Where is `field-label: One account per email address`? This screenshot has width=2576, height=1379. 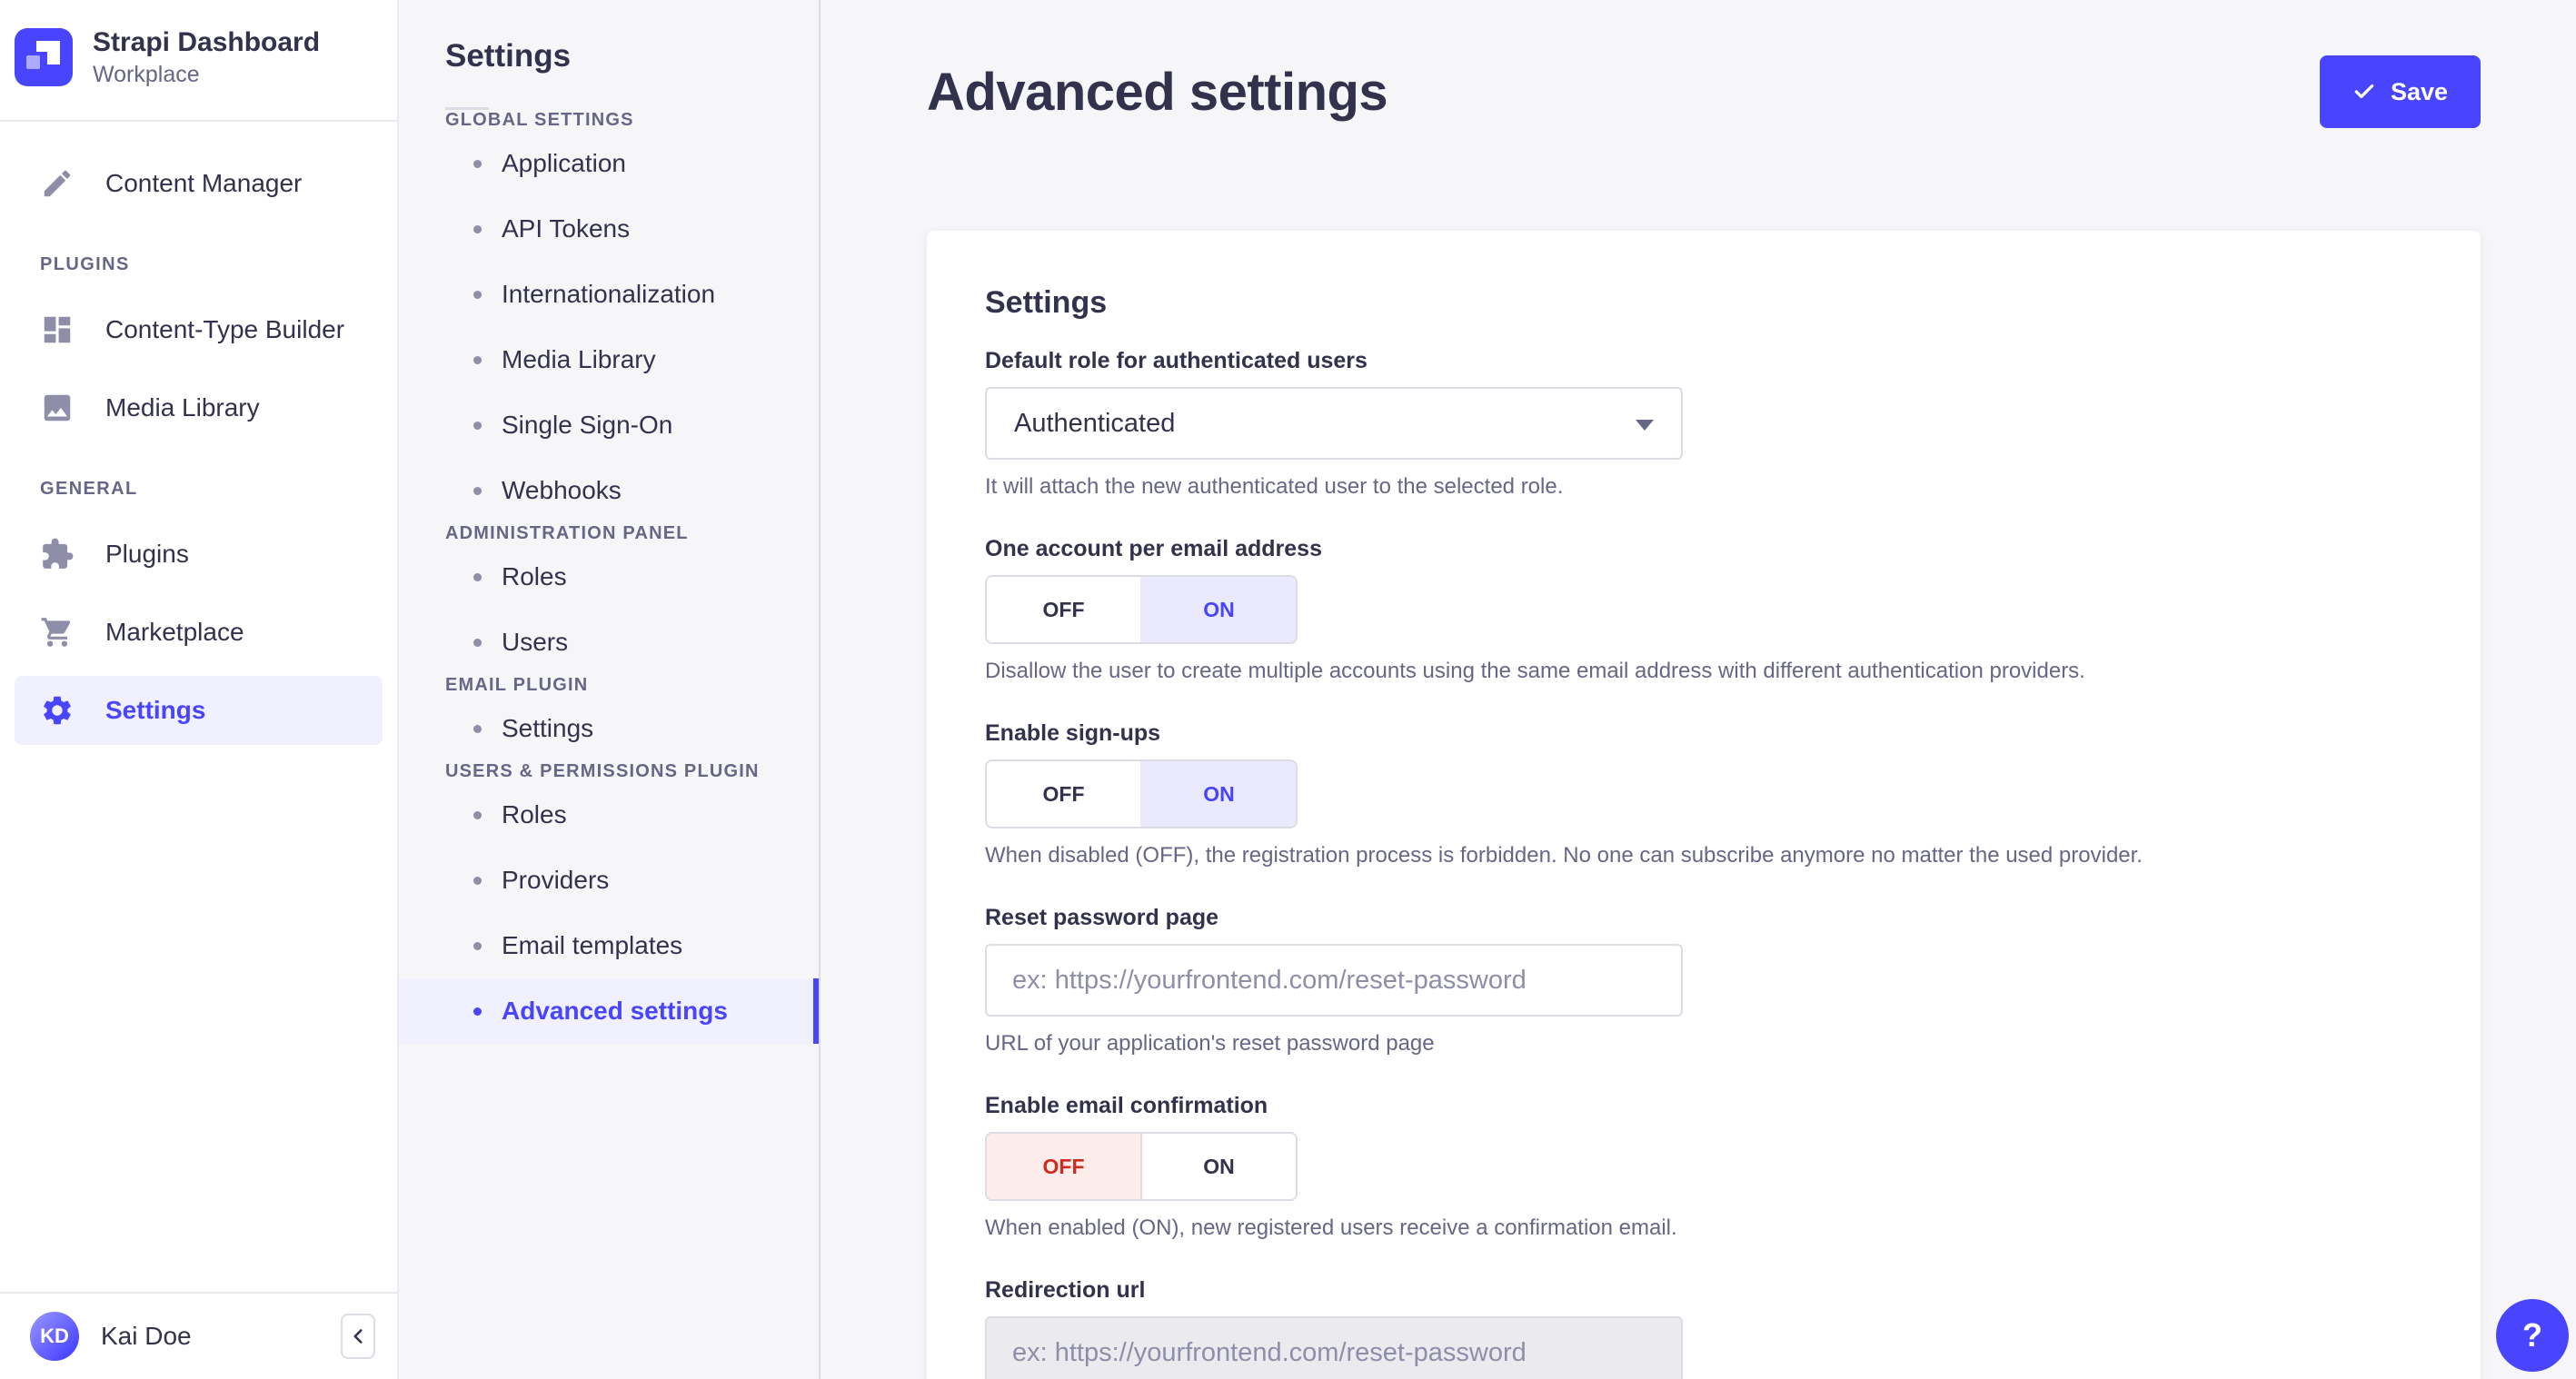
field-label: One account per email address is located at coordinates (1153, 548).